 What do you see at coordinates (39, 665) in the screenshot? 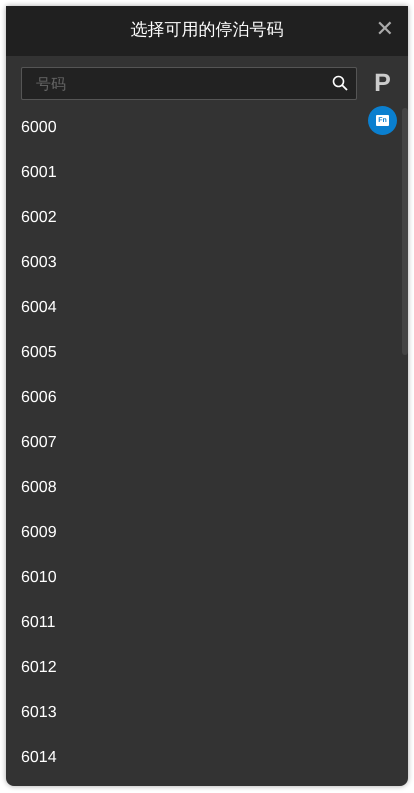
I see `number-item: 6012` at bounding box center [39, 665].